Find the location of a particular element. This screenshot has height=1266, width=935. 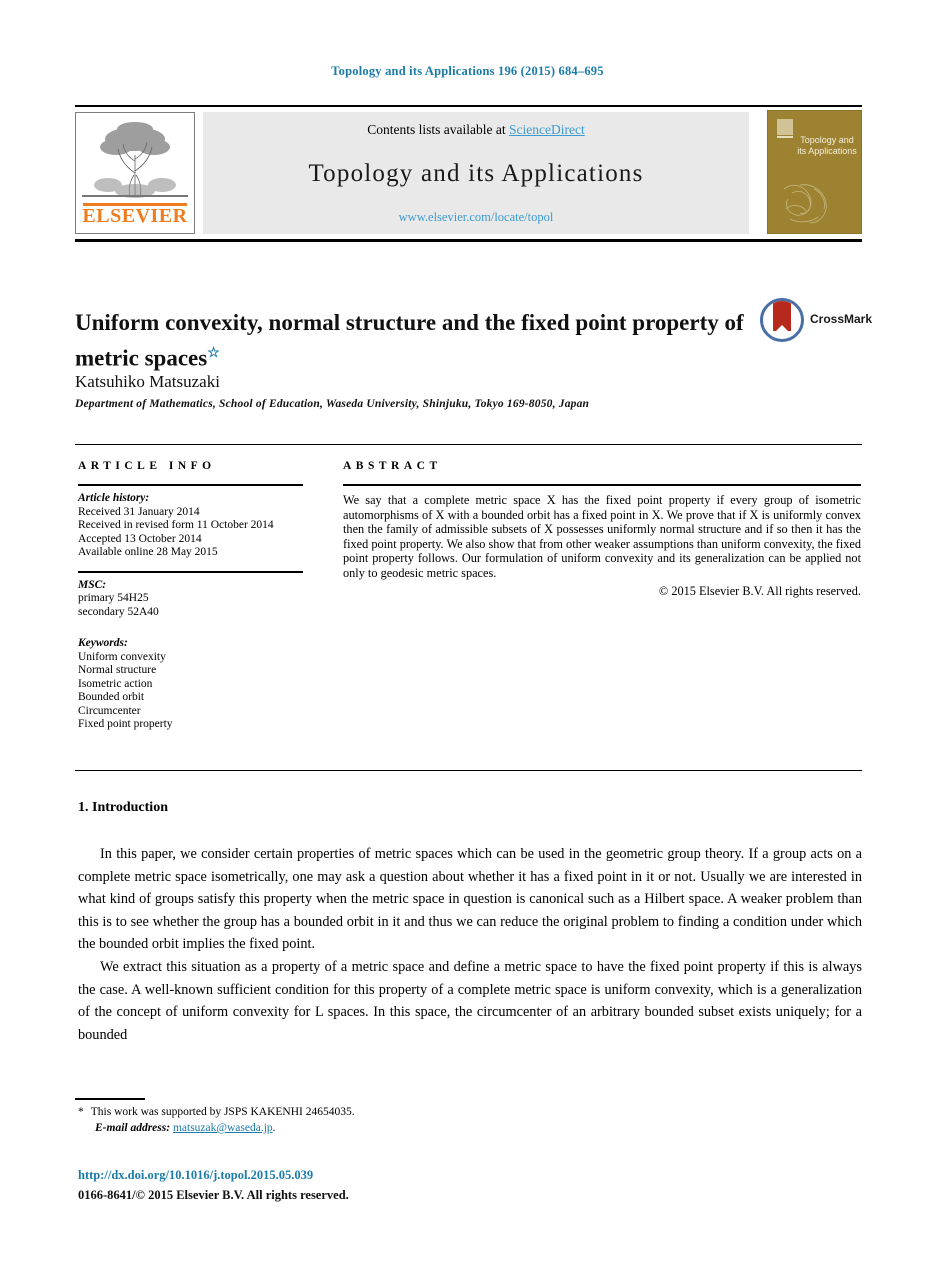

msc-label: MSC: is located at coordinates (92, 584).